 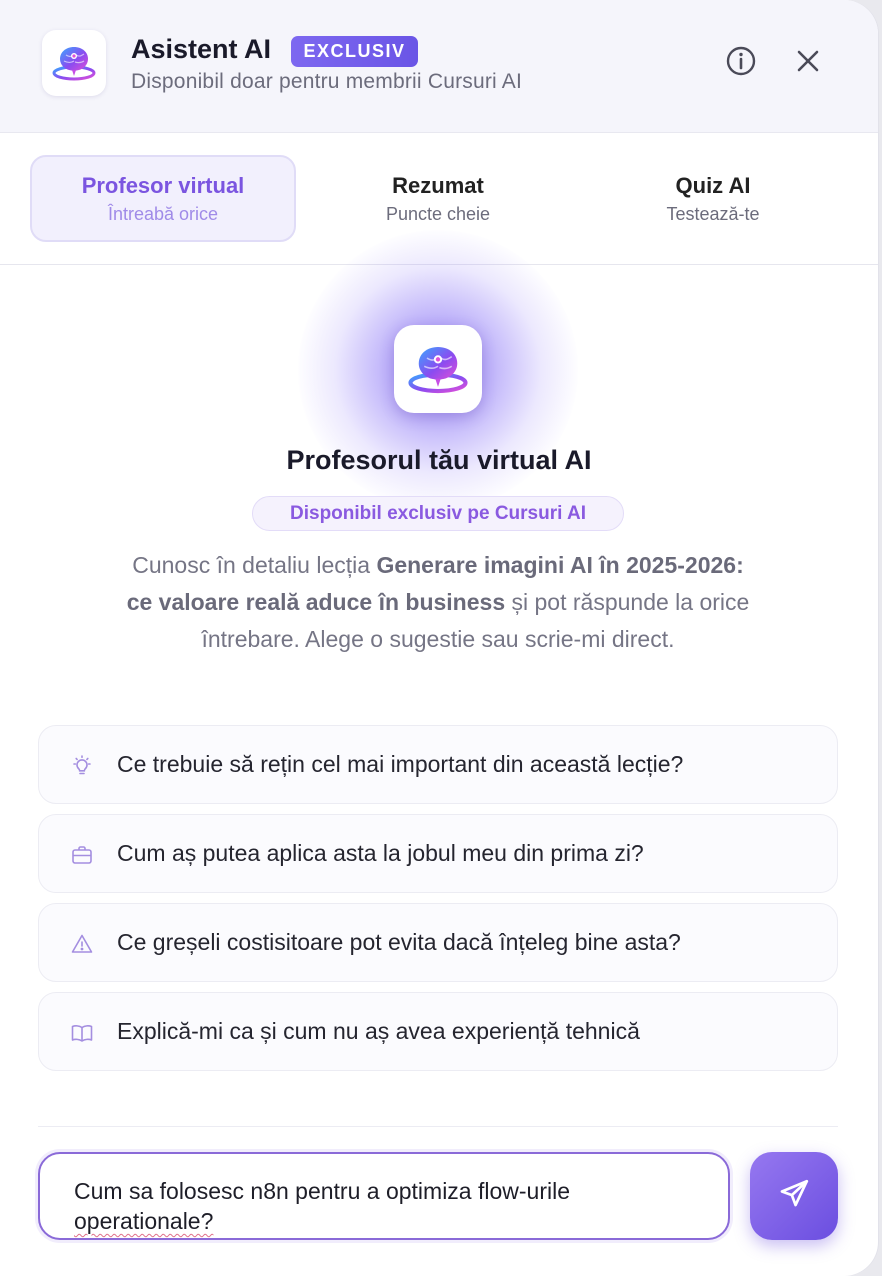 I want to click on tab-sublabel: Testează-te, so click(x=713, y=213).